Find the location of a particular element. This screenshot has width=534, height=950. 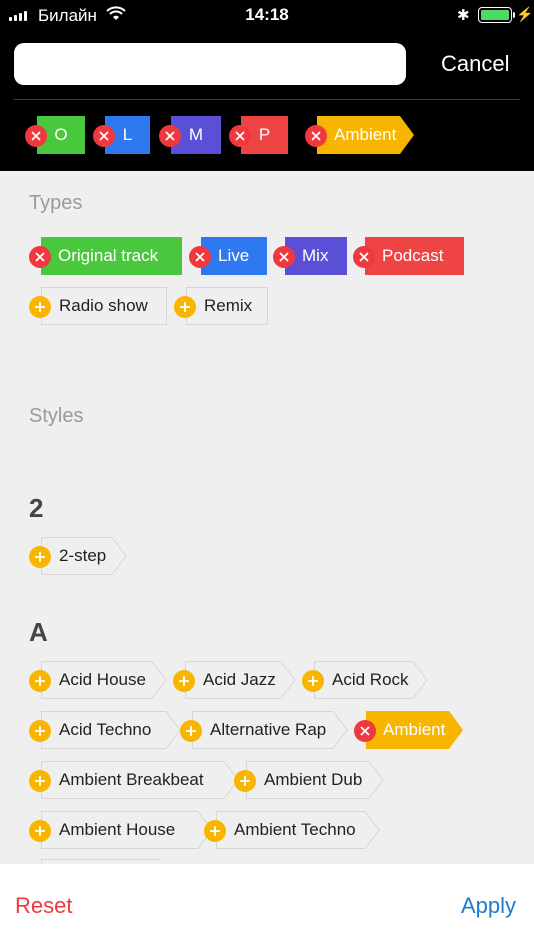

type-chip: Original track is located at coordinates (106, 256).